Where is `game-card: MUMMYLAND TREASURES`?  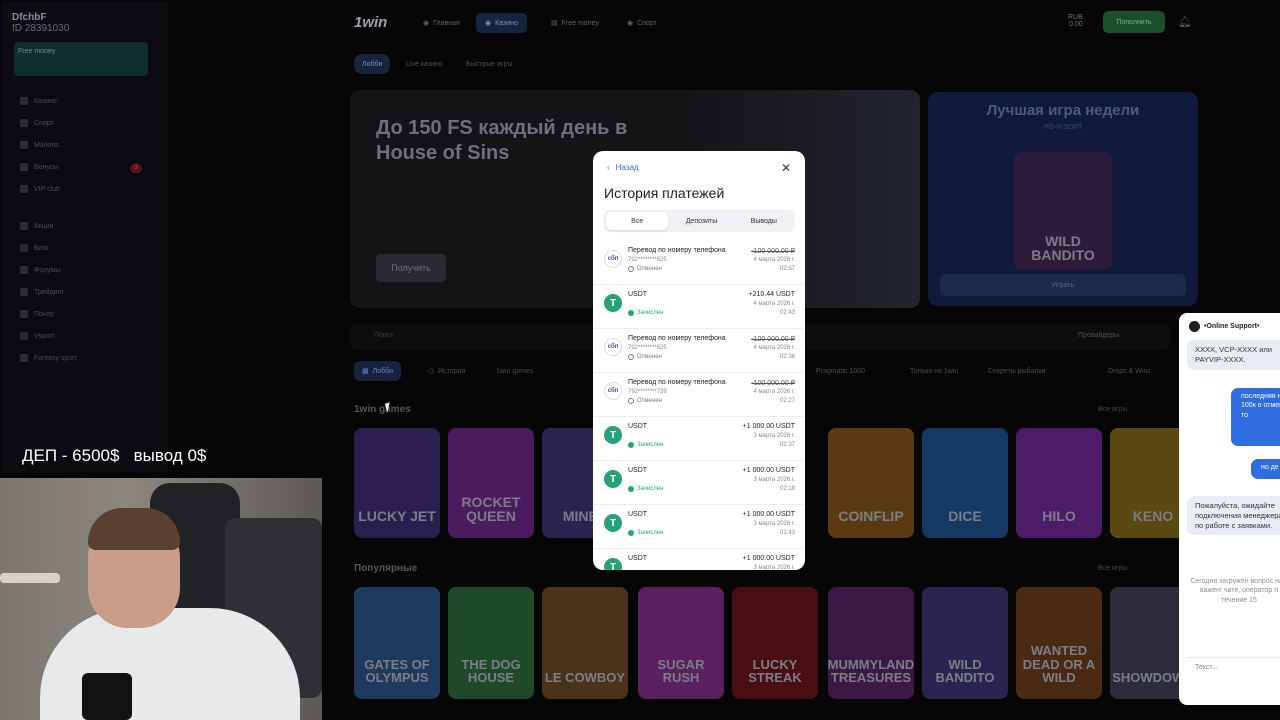
game-card: MUMMYLAND TREASURES is located at coordinates (871, 643).